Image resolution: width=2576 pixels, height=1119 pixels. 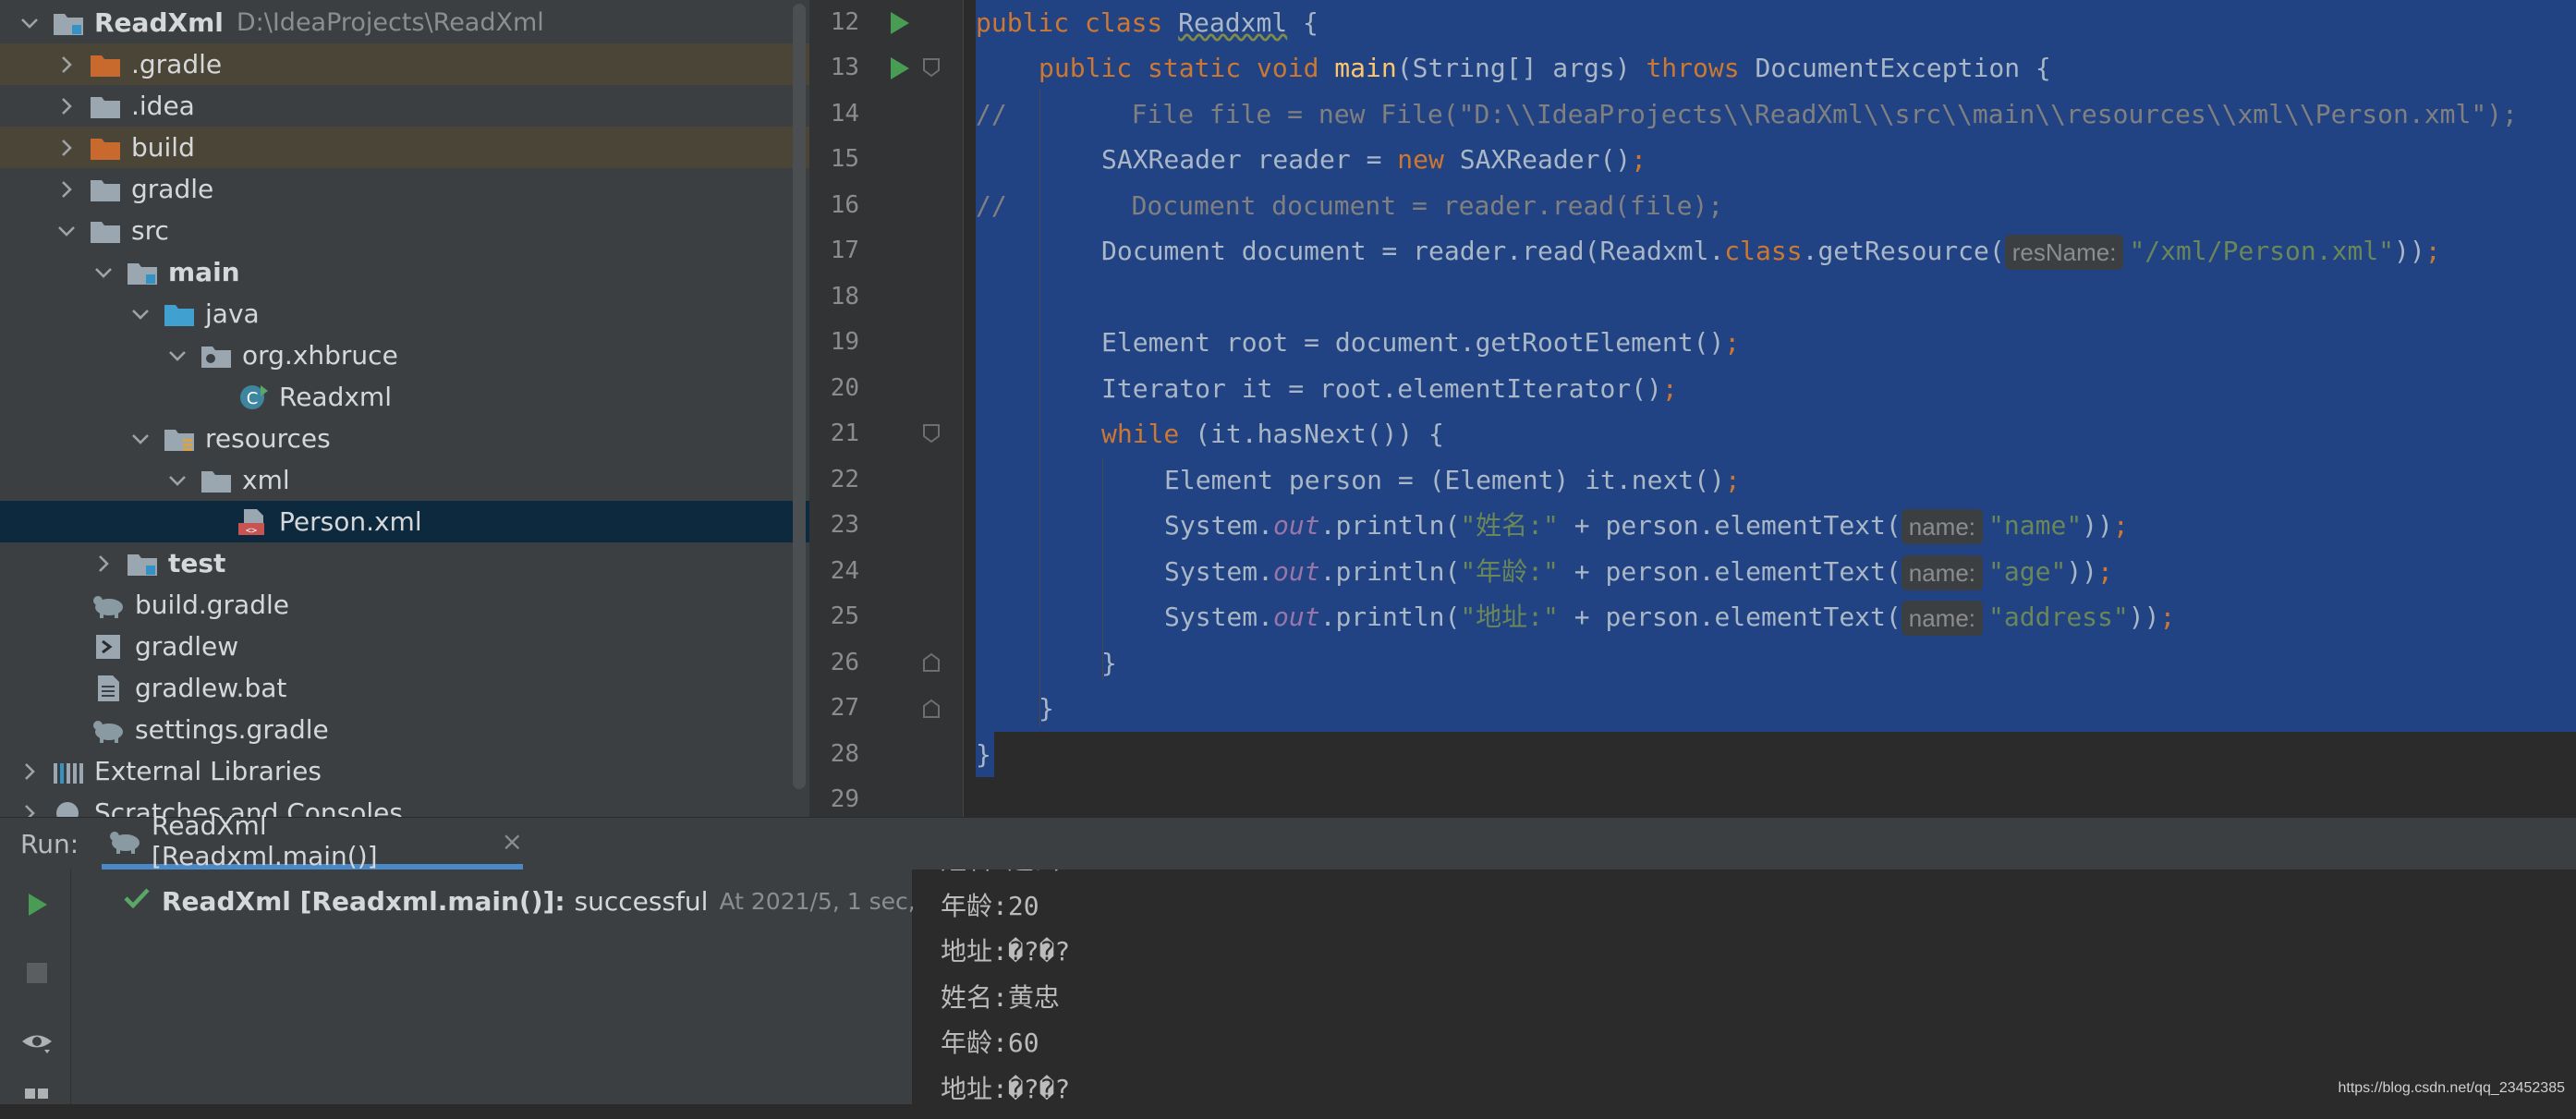 I want to click on source-folder-icon, so click(x=179, y=314).